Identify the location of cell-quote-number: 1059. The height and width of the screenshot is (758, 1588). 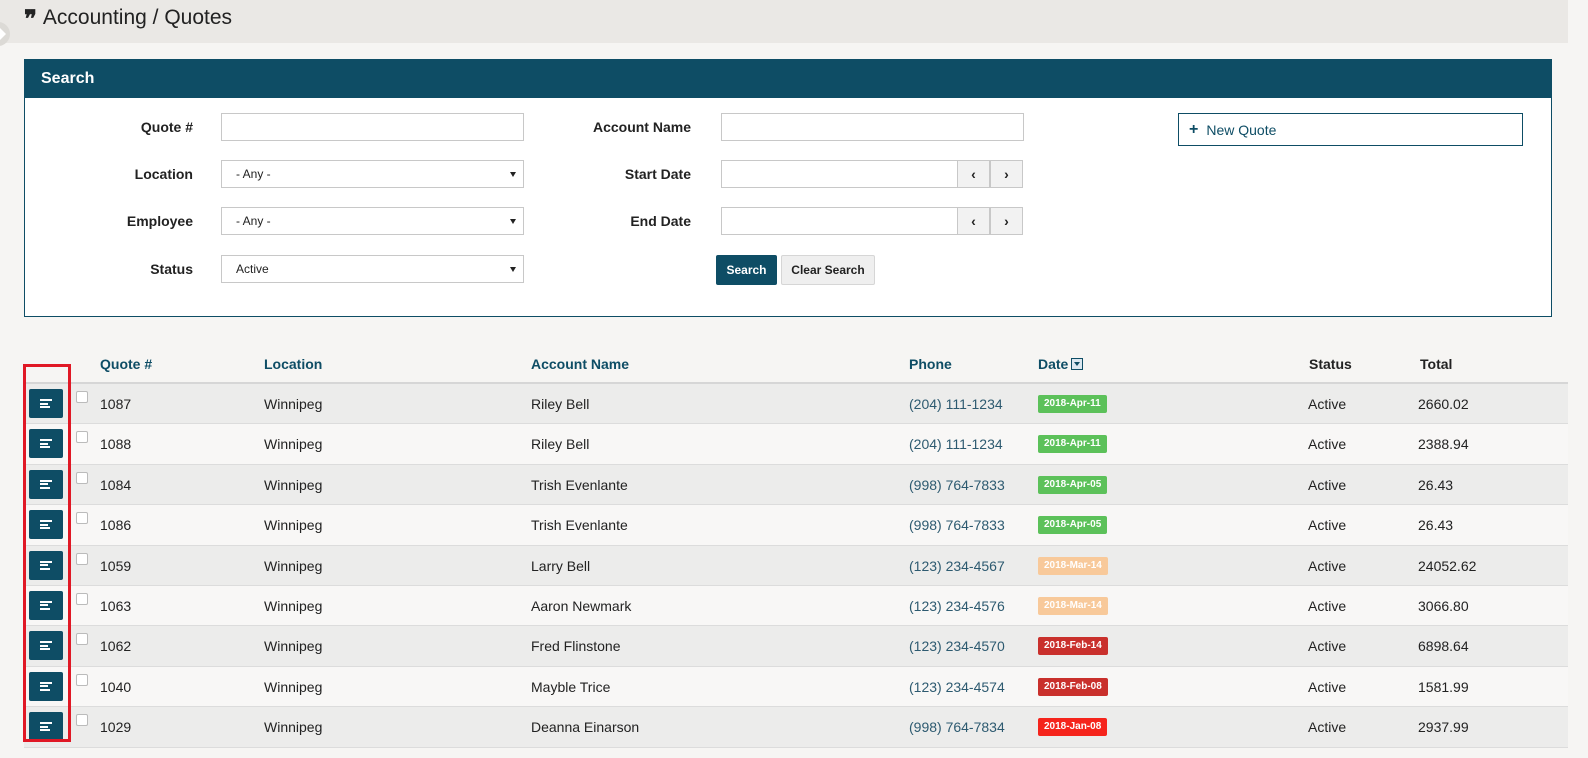
(115, 566).